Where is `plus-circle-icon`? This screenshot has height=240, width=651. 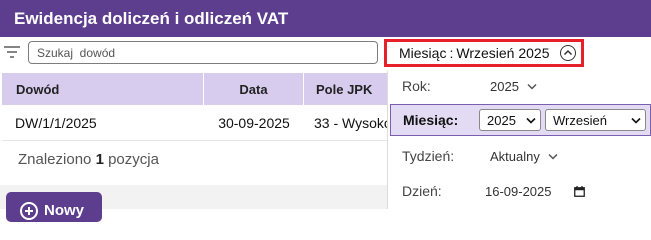 plus-circle-icon is located at coordinates (29, 211).